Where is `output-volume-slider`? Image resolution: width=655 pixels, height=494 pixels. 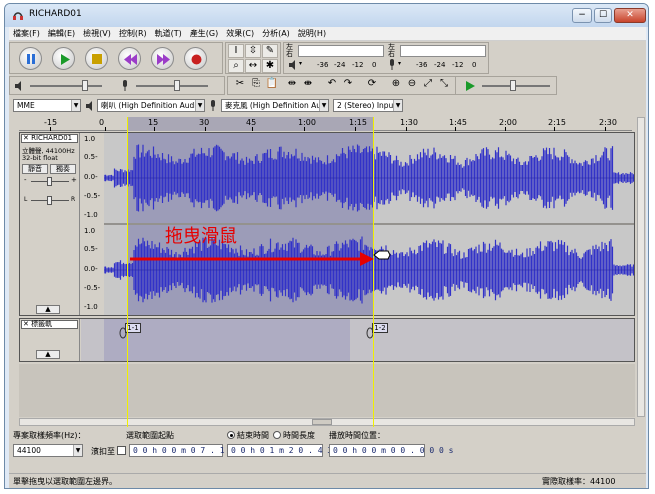
output-volume-slider is located at coordinates (66, 86).